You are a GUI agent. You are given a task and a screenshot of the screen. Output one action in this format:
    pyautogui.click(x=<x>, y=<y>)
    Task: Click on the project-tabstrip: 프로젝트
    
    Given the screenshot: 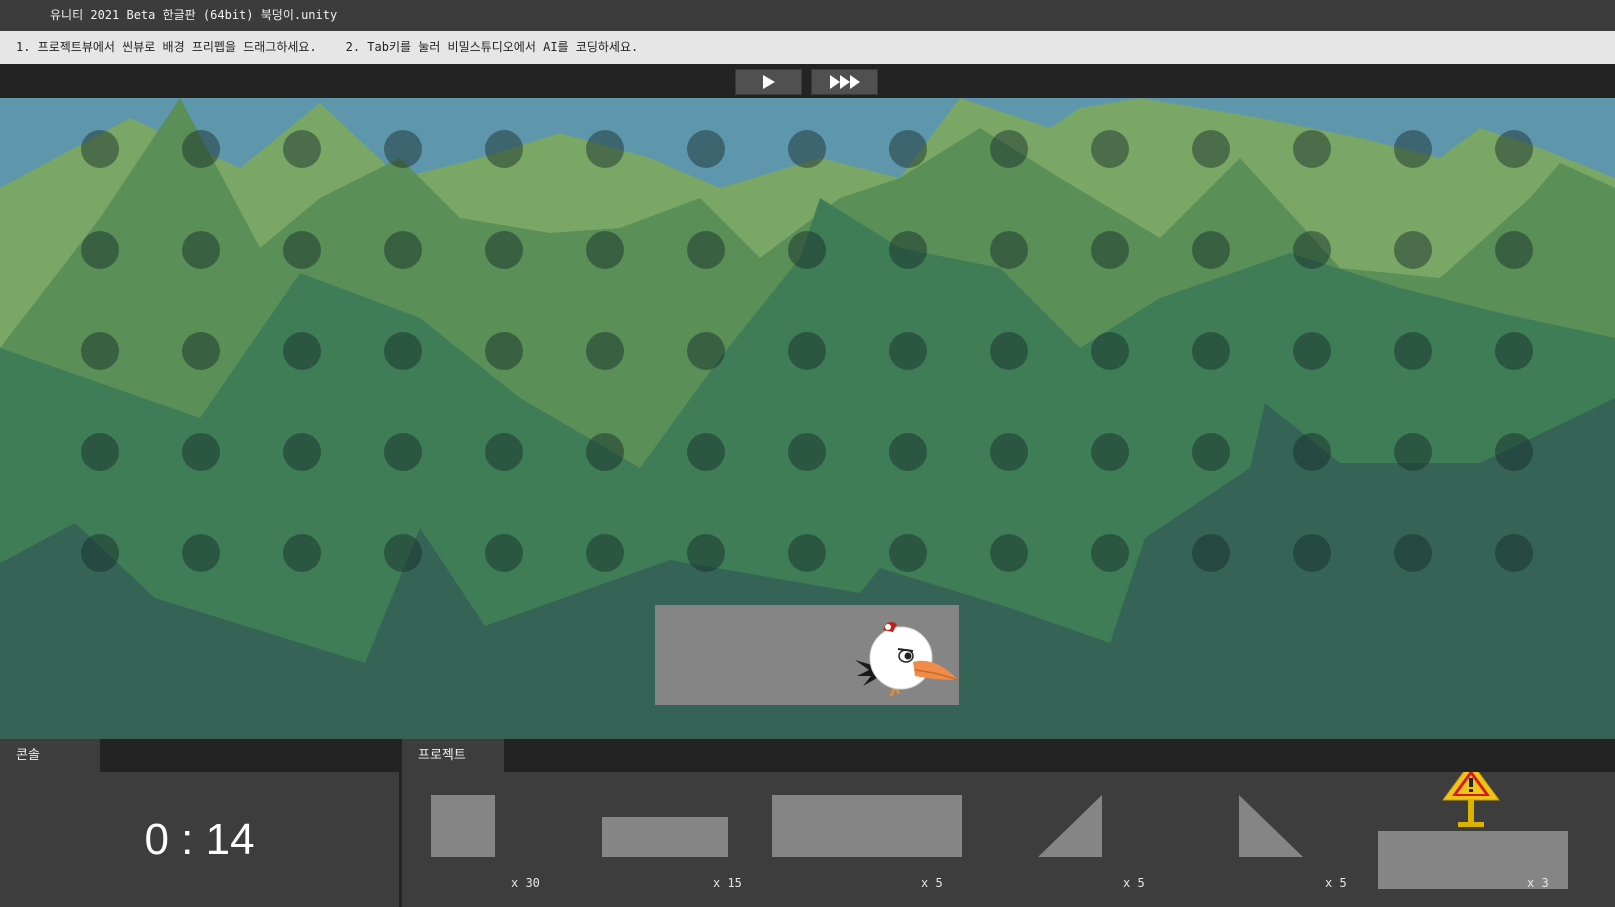 What is the action you would take?
    pyautogui.click(x=1008, y=755)
    